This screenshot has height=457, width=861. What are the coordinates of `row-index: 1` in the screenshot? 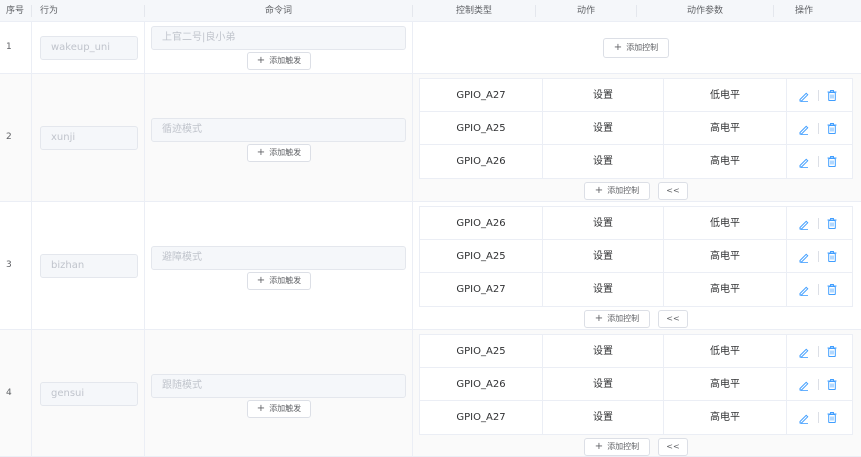 It's located at (9, 47).